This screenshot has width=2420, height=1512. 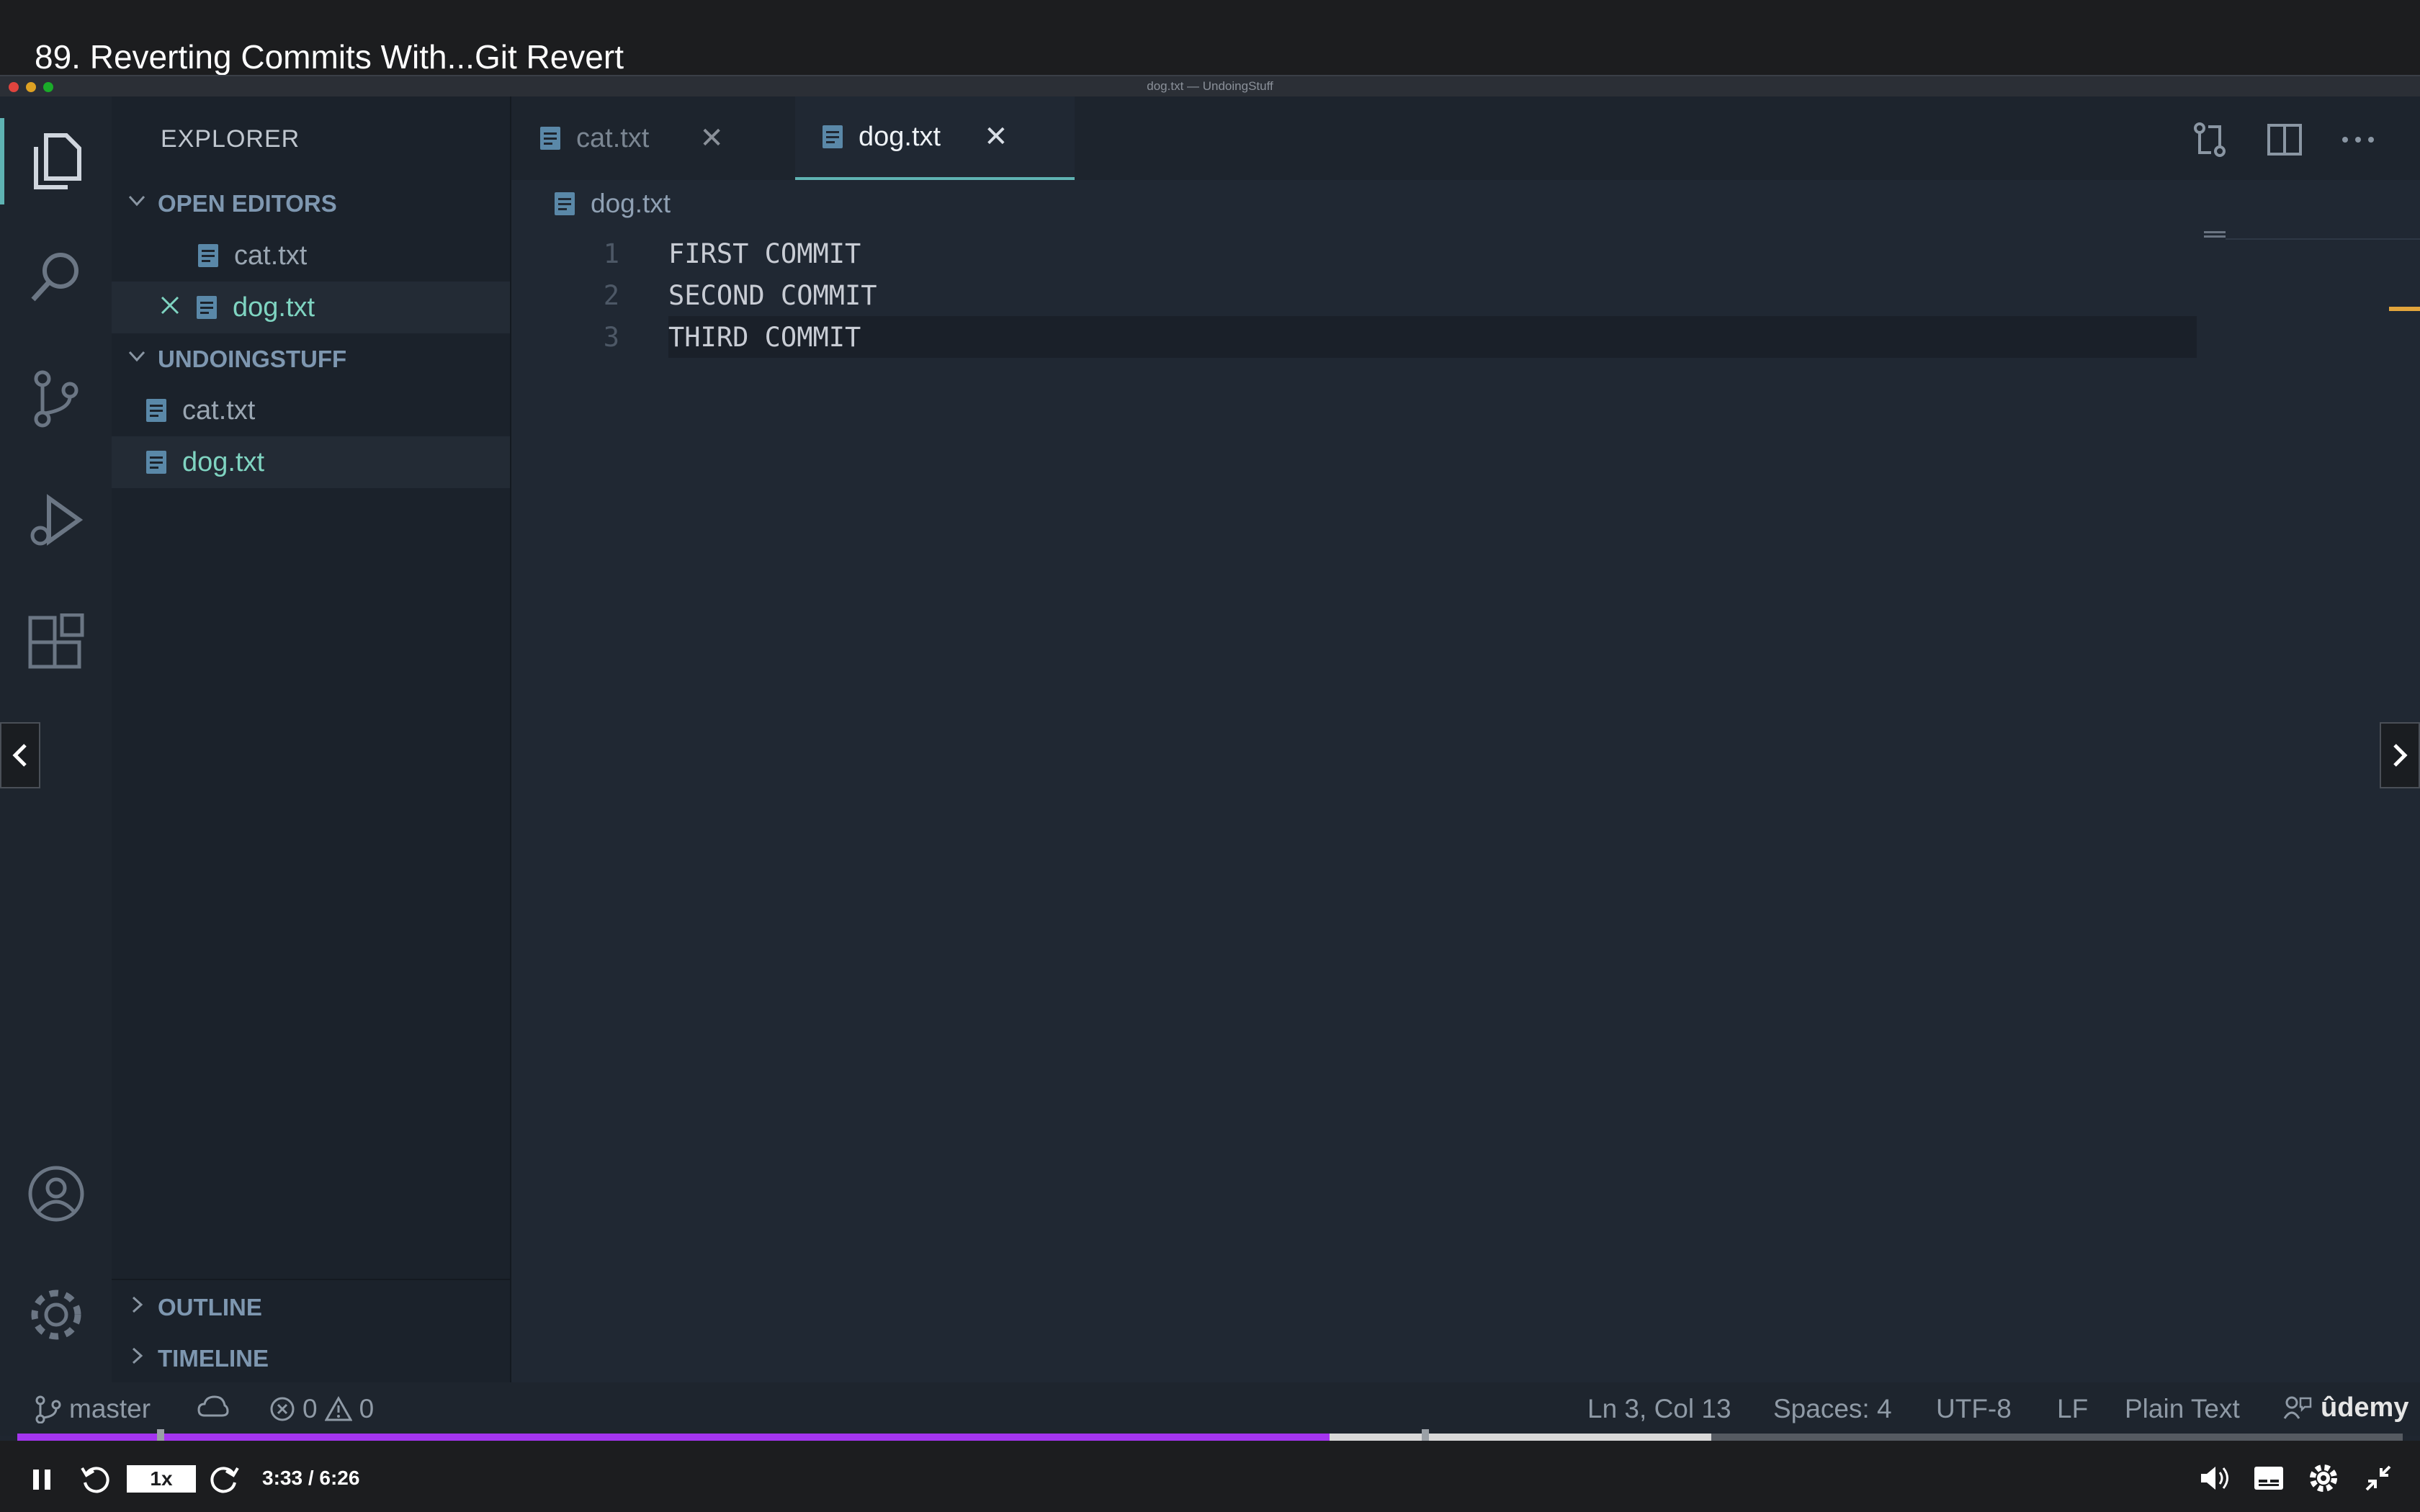 I want to click on account-icon, so click(x=56, y=1194).